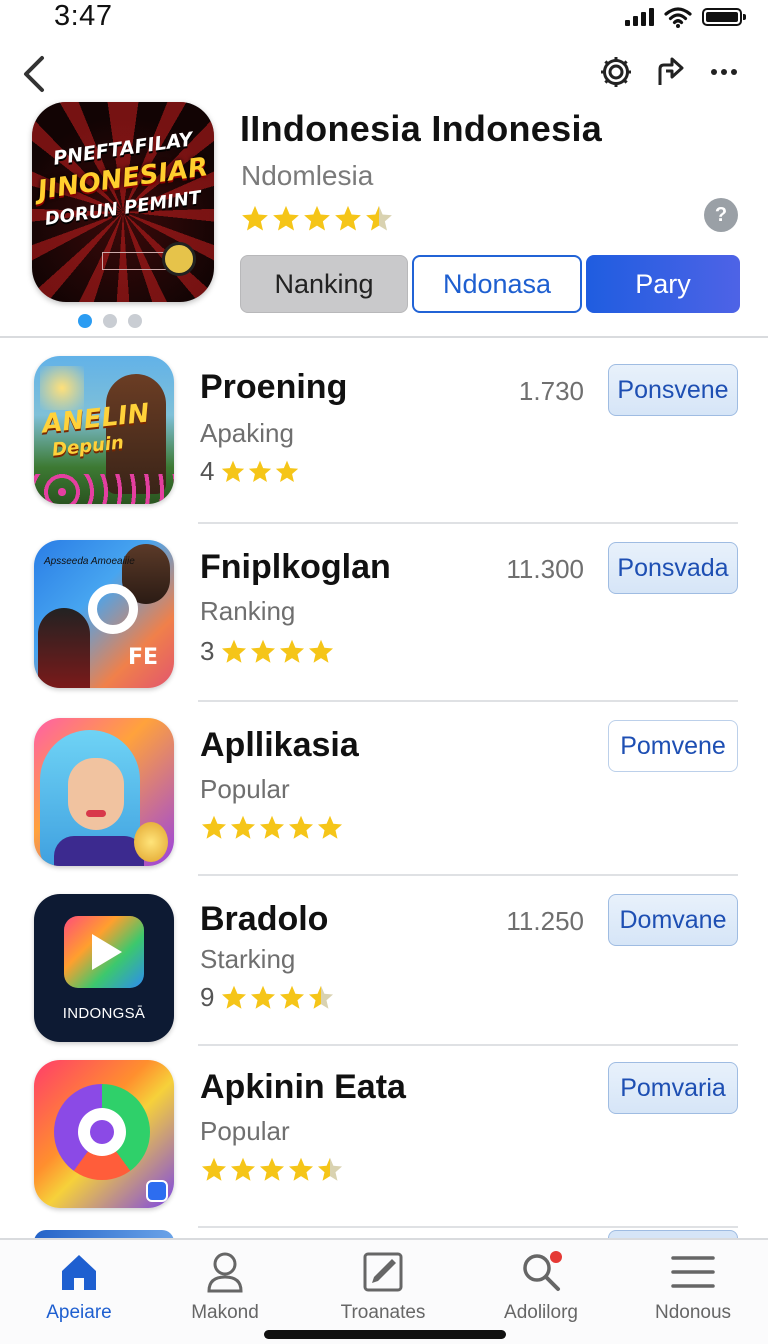 This screenshot has width=768, height=1344. What do you see at coordinates (384, 1135) in the screenshot?
I see `list-item: Apkinin Eata Popular Pomvaria` at bounding box center [384, 1135].